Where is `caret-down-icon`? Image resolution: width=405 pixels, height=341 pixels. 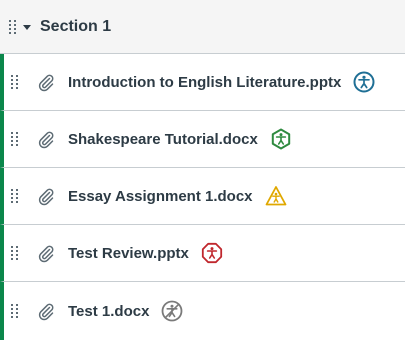
caret-down-icon is located at coordinates (27, 27).